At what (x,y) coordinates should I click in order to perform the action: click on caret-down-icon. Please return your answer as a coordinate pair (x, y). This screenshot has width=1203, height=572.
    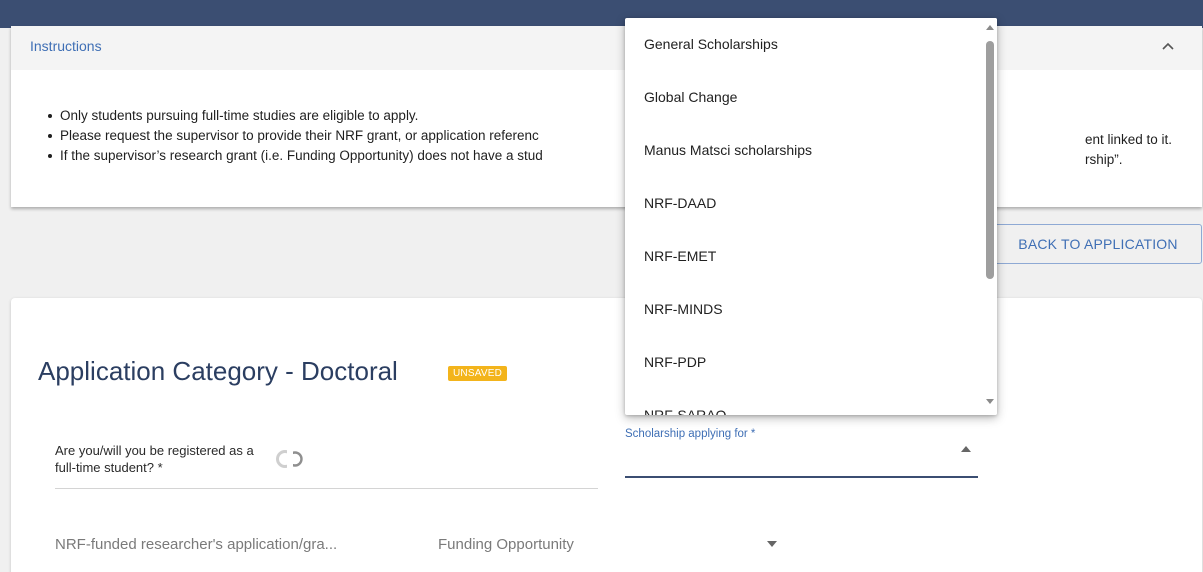
    Looking at the image, I should click on (772, 544).